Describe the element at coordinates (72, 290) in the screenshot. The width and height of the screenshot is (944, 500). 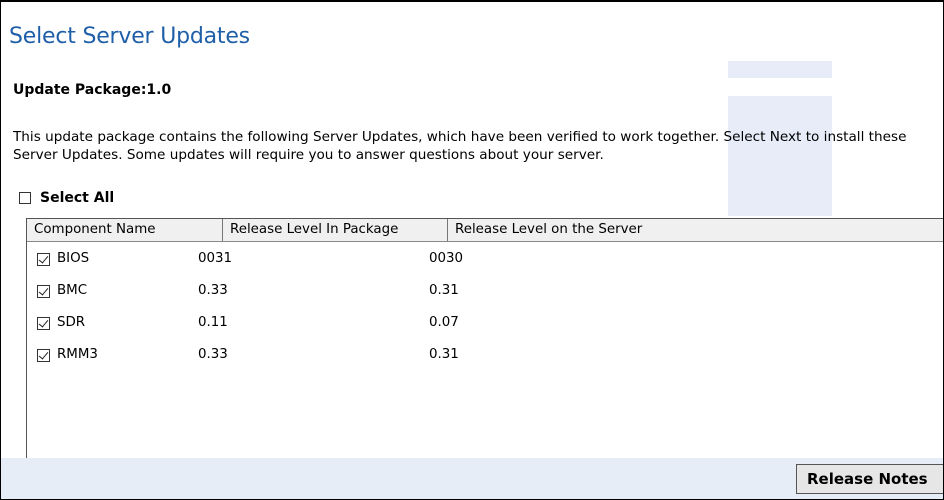
I see `component-name: BMC` at that location.